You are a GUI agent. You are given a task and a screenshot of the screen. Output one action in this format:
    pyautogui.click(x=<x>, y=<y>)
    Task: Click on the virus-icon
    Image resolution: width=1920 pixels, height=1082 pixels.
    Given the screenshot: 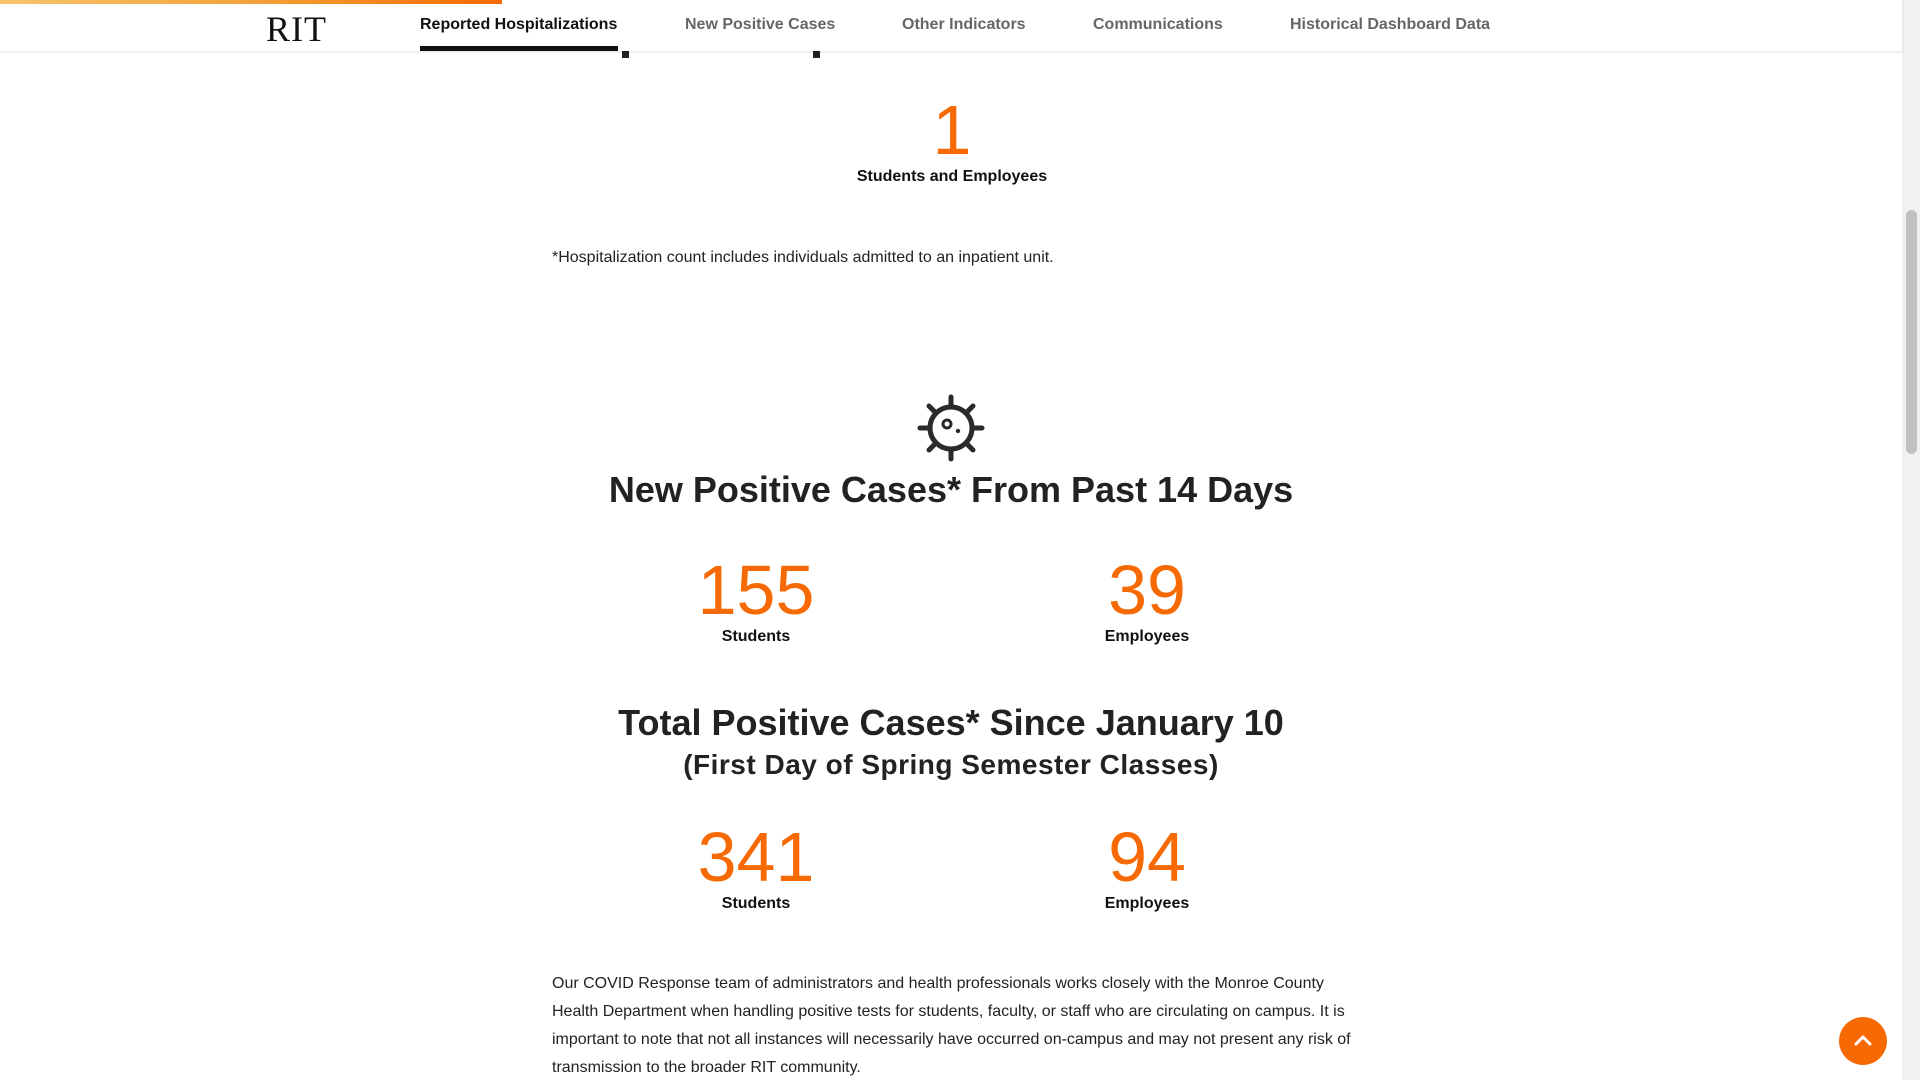 What is the action you would take?
    pyautogui.click(x=951, y=428)
    